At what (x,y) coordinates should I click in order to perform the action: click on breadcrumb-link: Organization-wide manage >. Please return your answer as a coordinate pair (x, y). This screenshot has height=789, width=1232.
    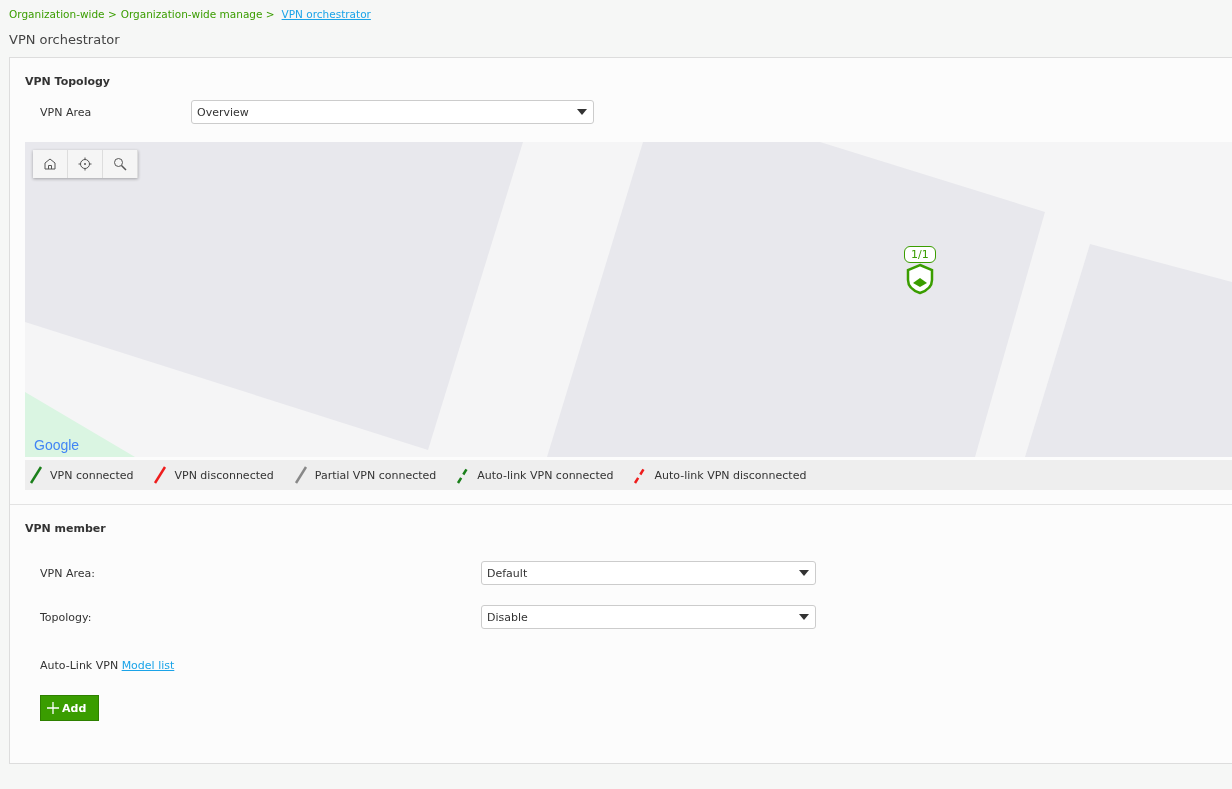
    Looking at the image, I should click on (197, 15).